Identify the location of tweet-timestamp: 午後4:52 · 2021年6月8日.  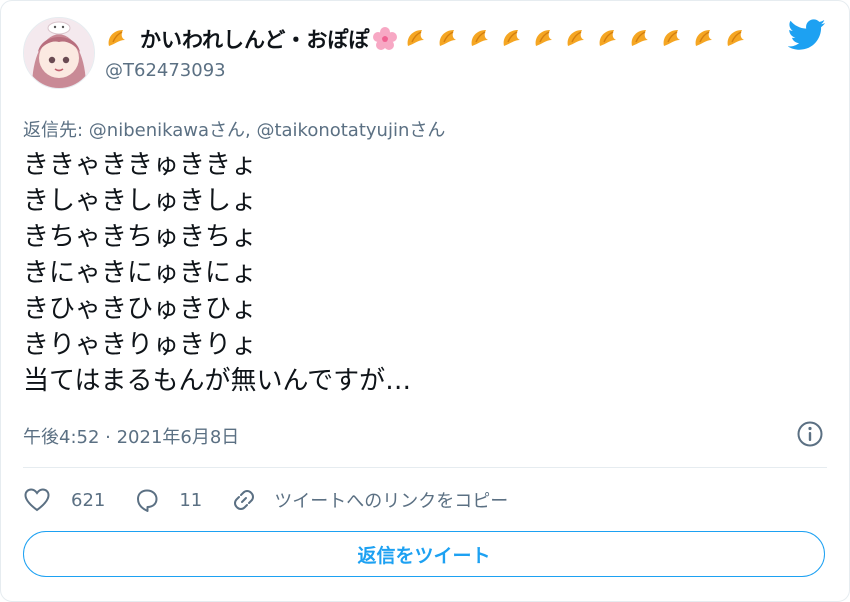
(131, 436).